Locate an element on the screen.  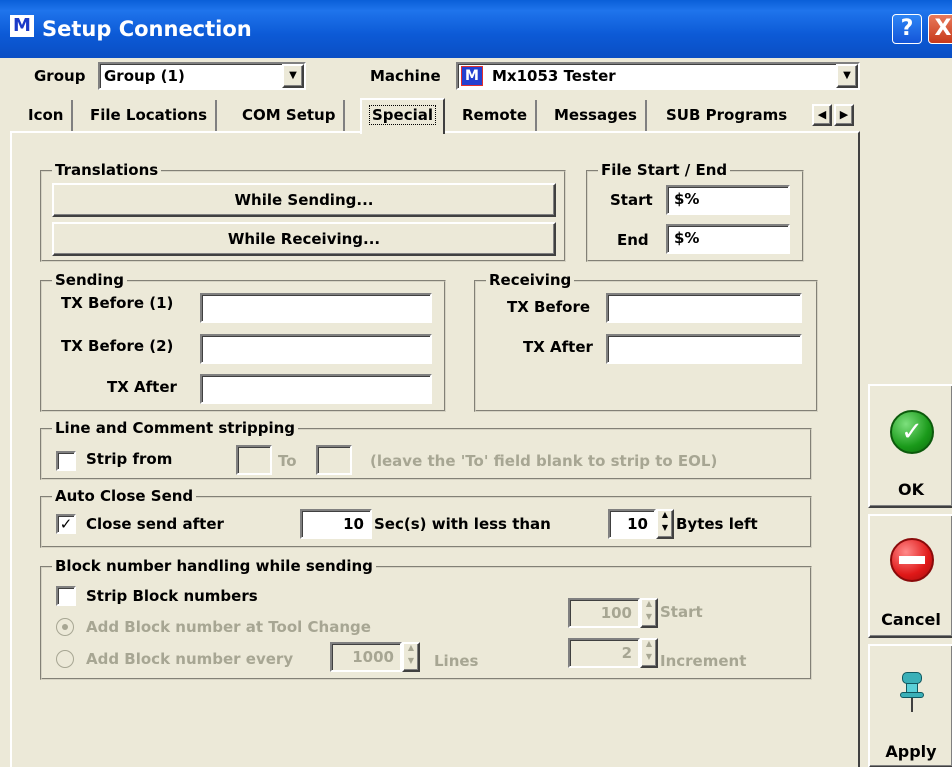
apply-button: Apply is located at coordinates (910, 705).